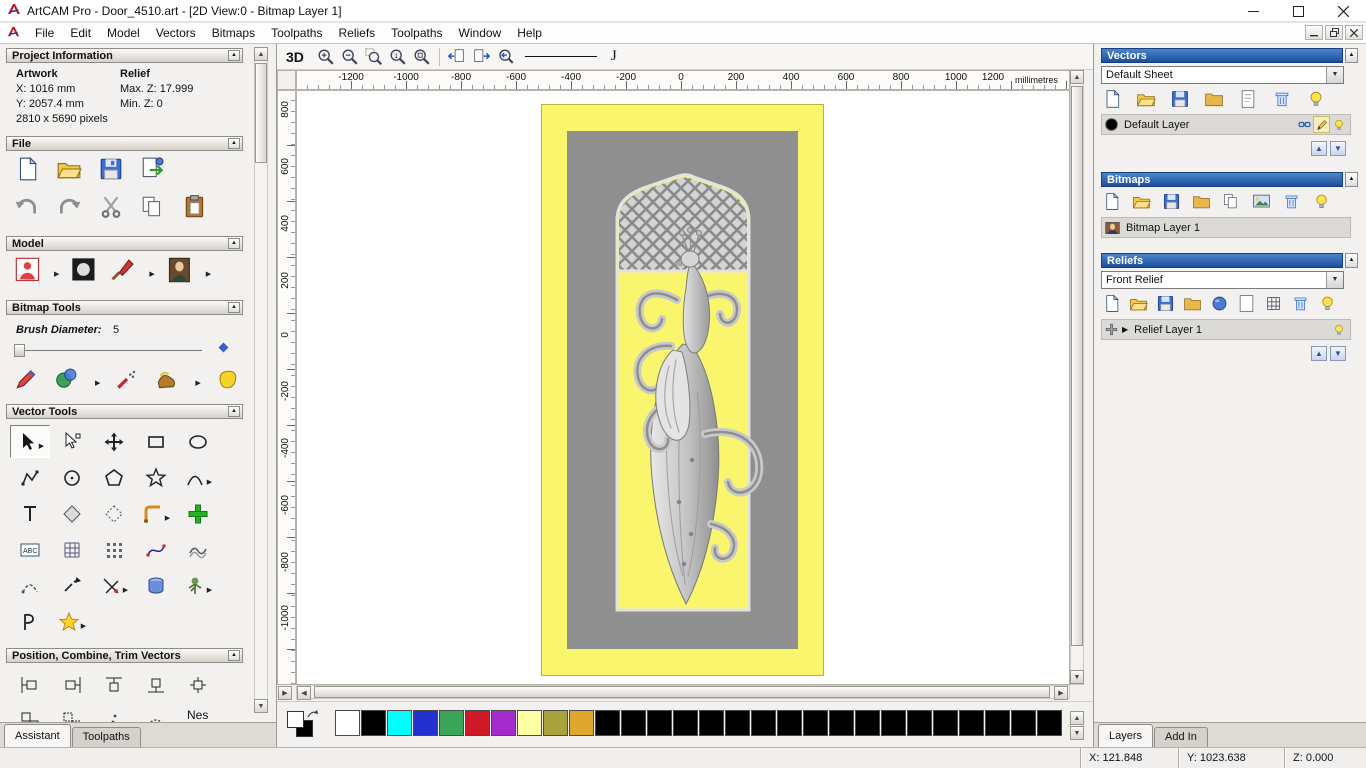 The height and width of the screenshot is (768, 1366). Describe the element at coordinates (80, 33) in the screenshot. I see `menu-edit: Edit` at that location.